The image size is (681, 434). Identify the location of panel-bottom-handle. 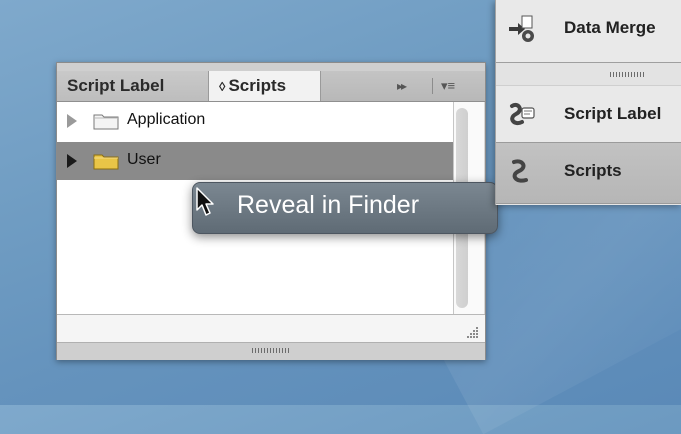
(271, 351).